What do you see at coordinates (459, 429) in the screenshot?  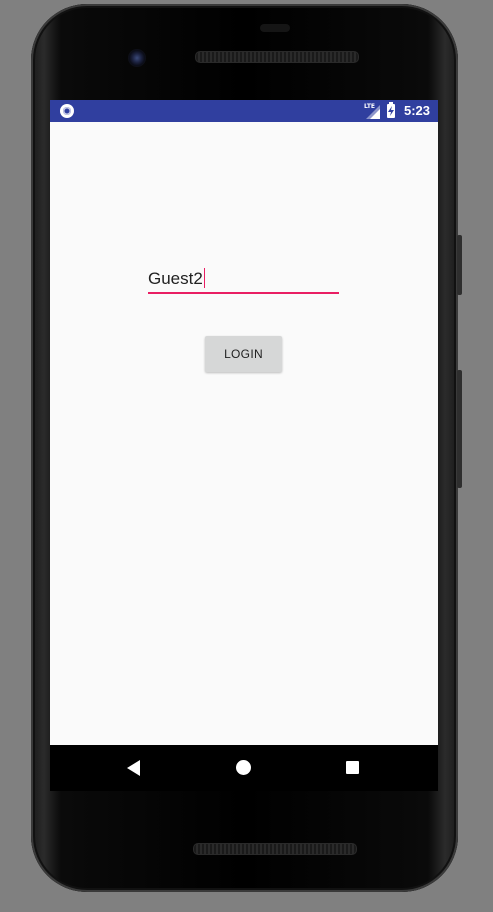 I see `volume-button` at bounding box center [459, 429].